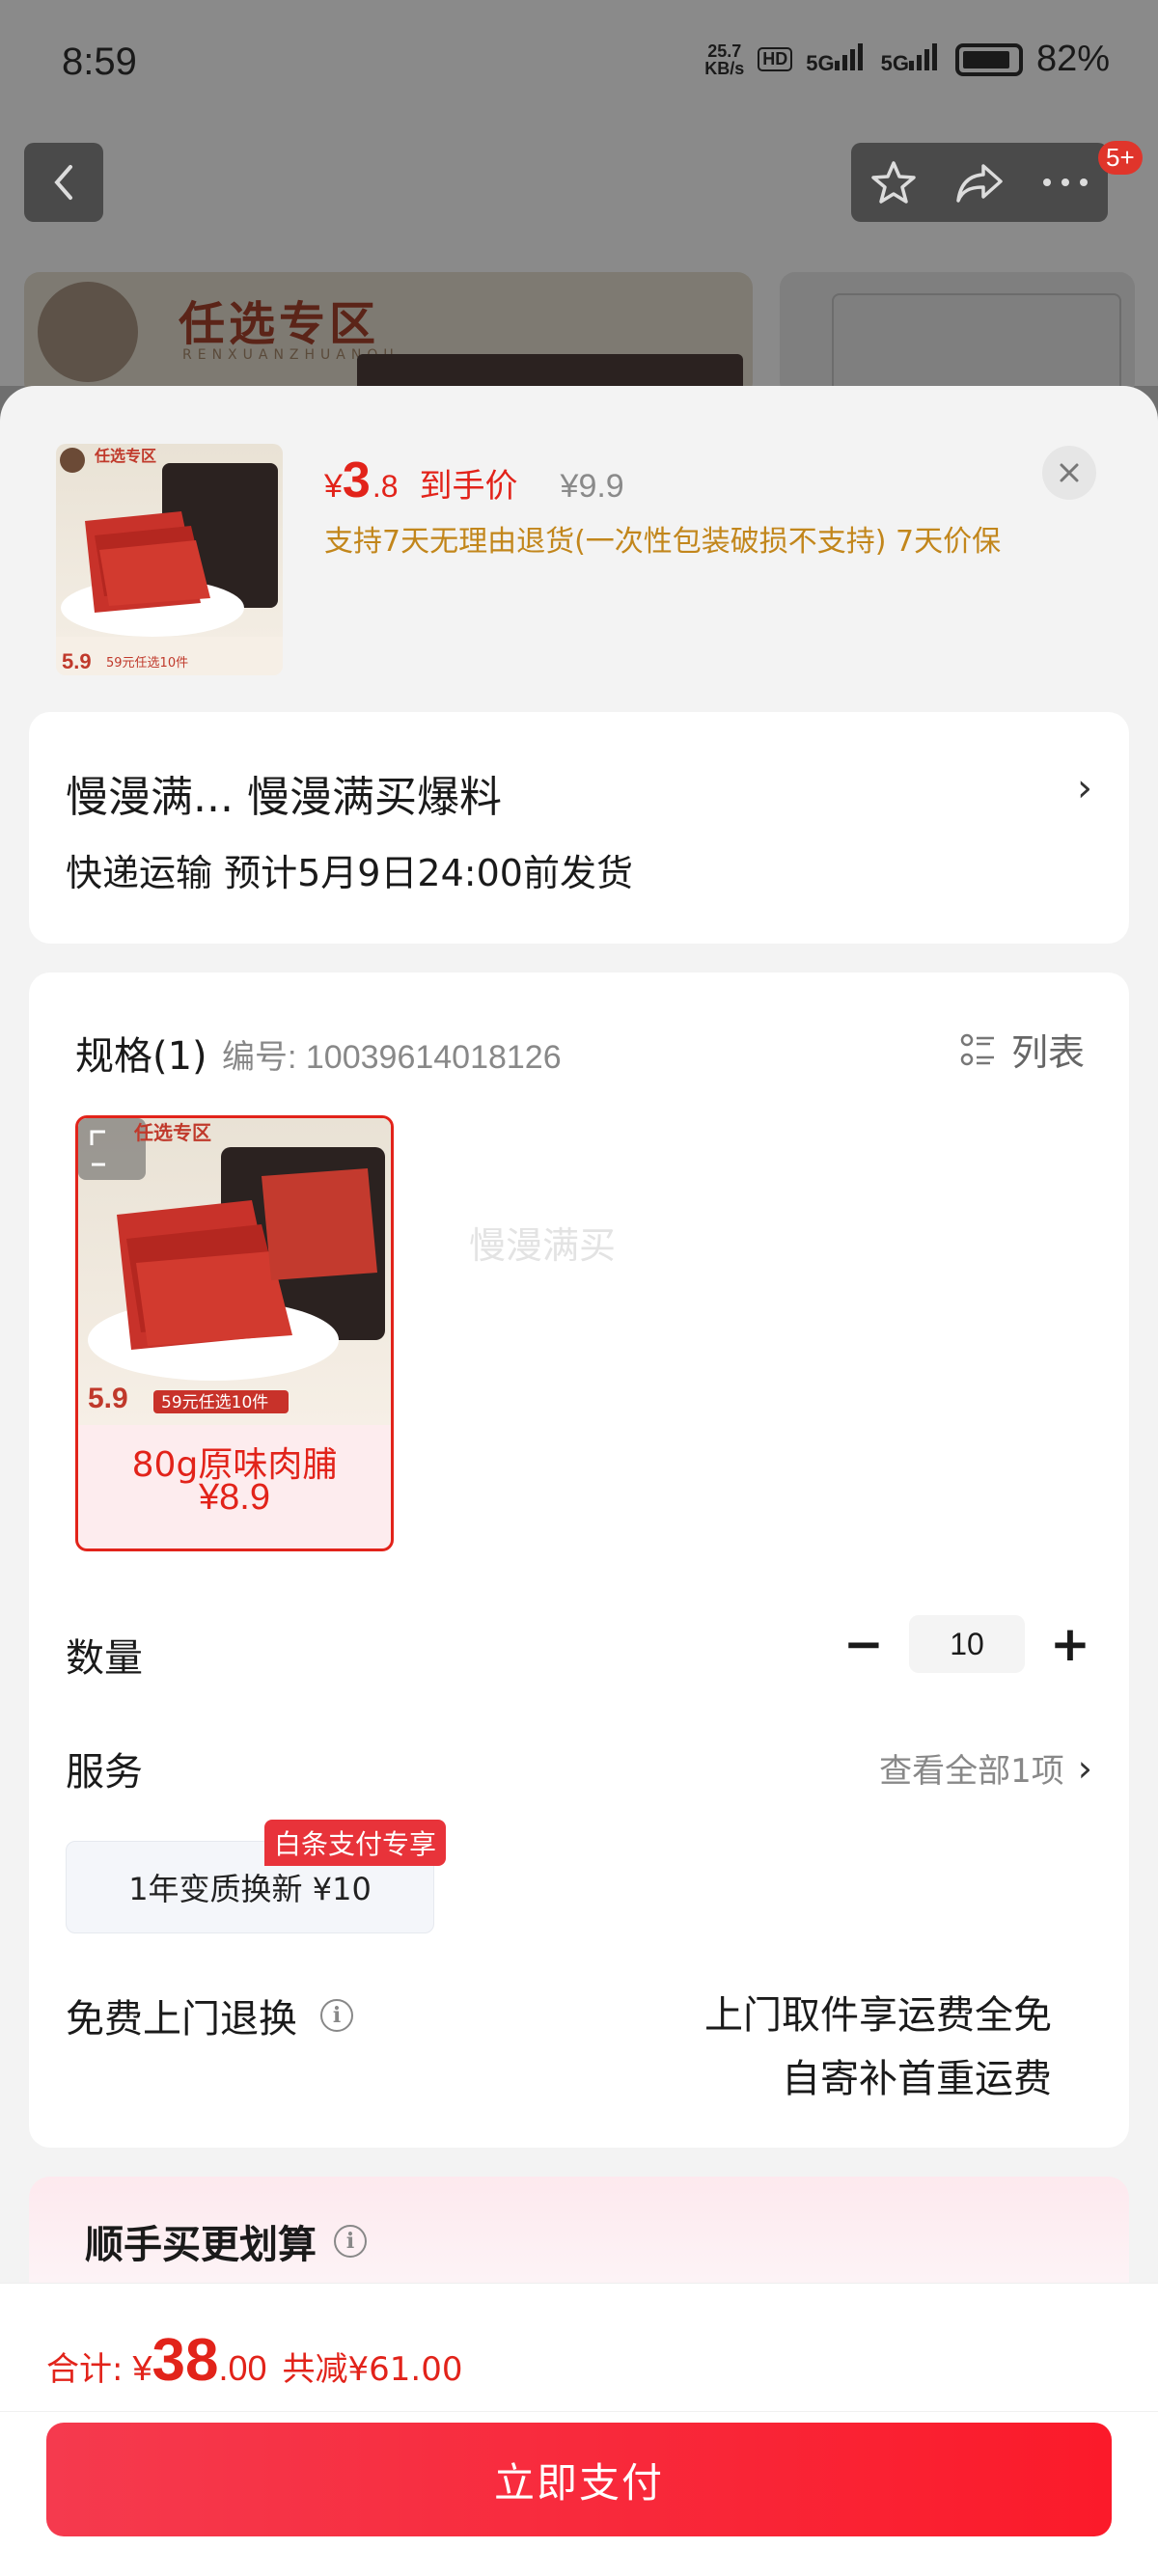 Image resolution: width=1158 pixels, height=2576 pixels. I want to click on quantity-label: 数量, so click(104, 1659).